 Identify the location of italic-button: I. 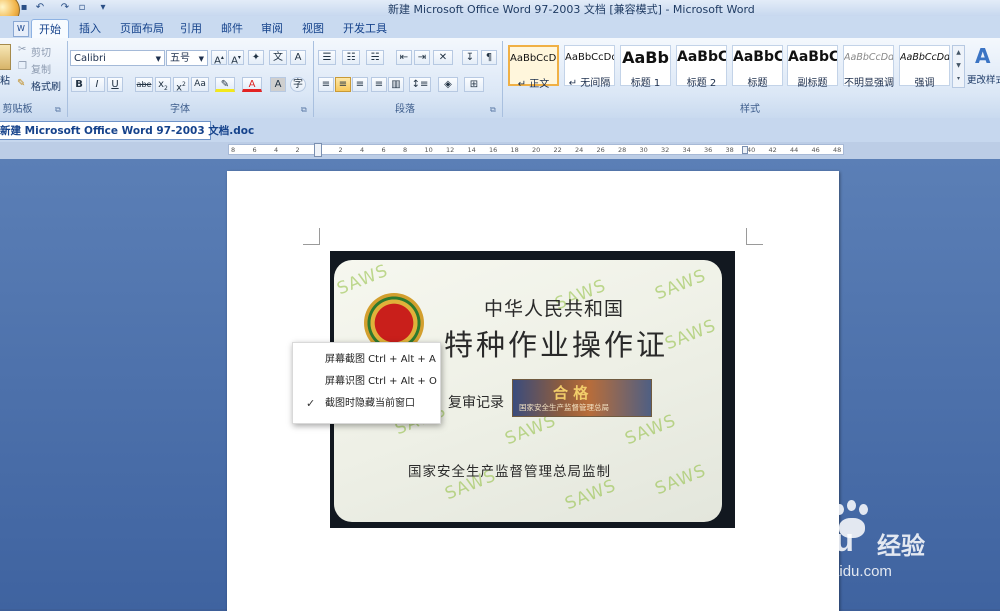
(97, 84).